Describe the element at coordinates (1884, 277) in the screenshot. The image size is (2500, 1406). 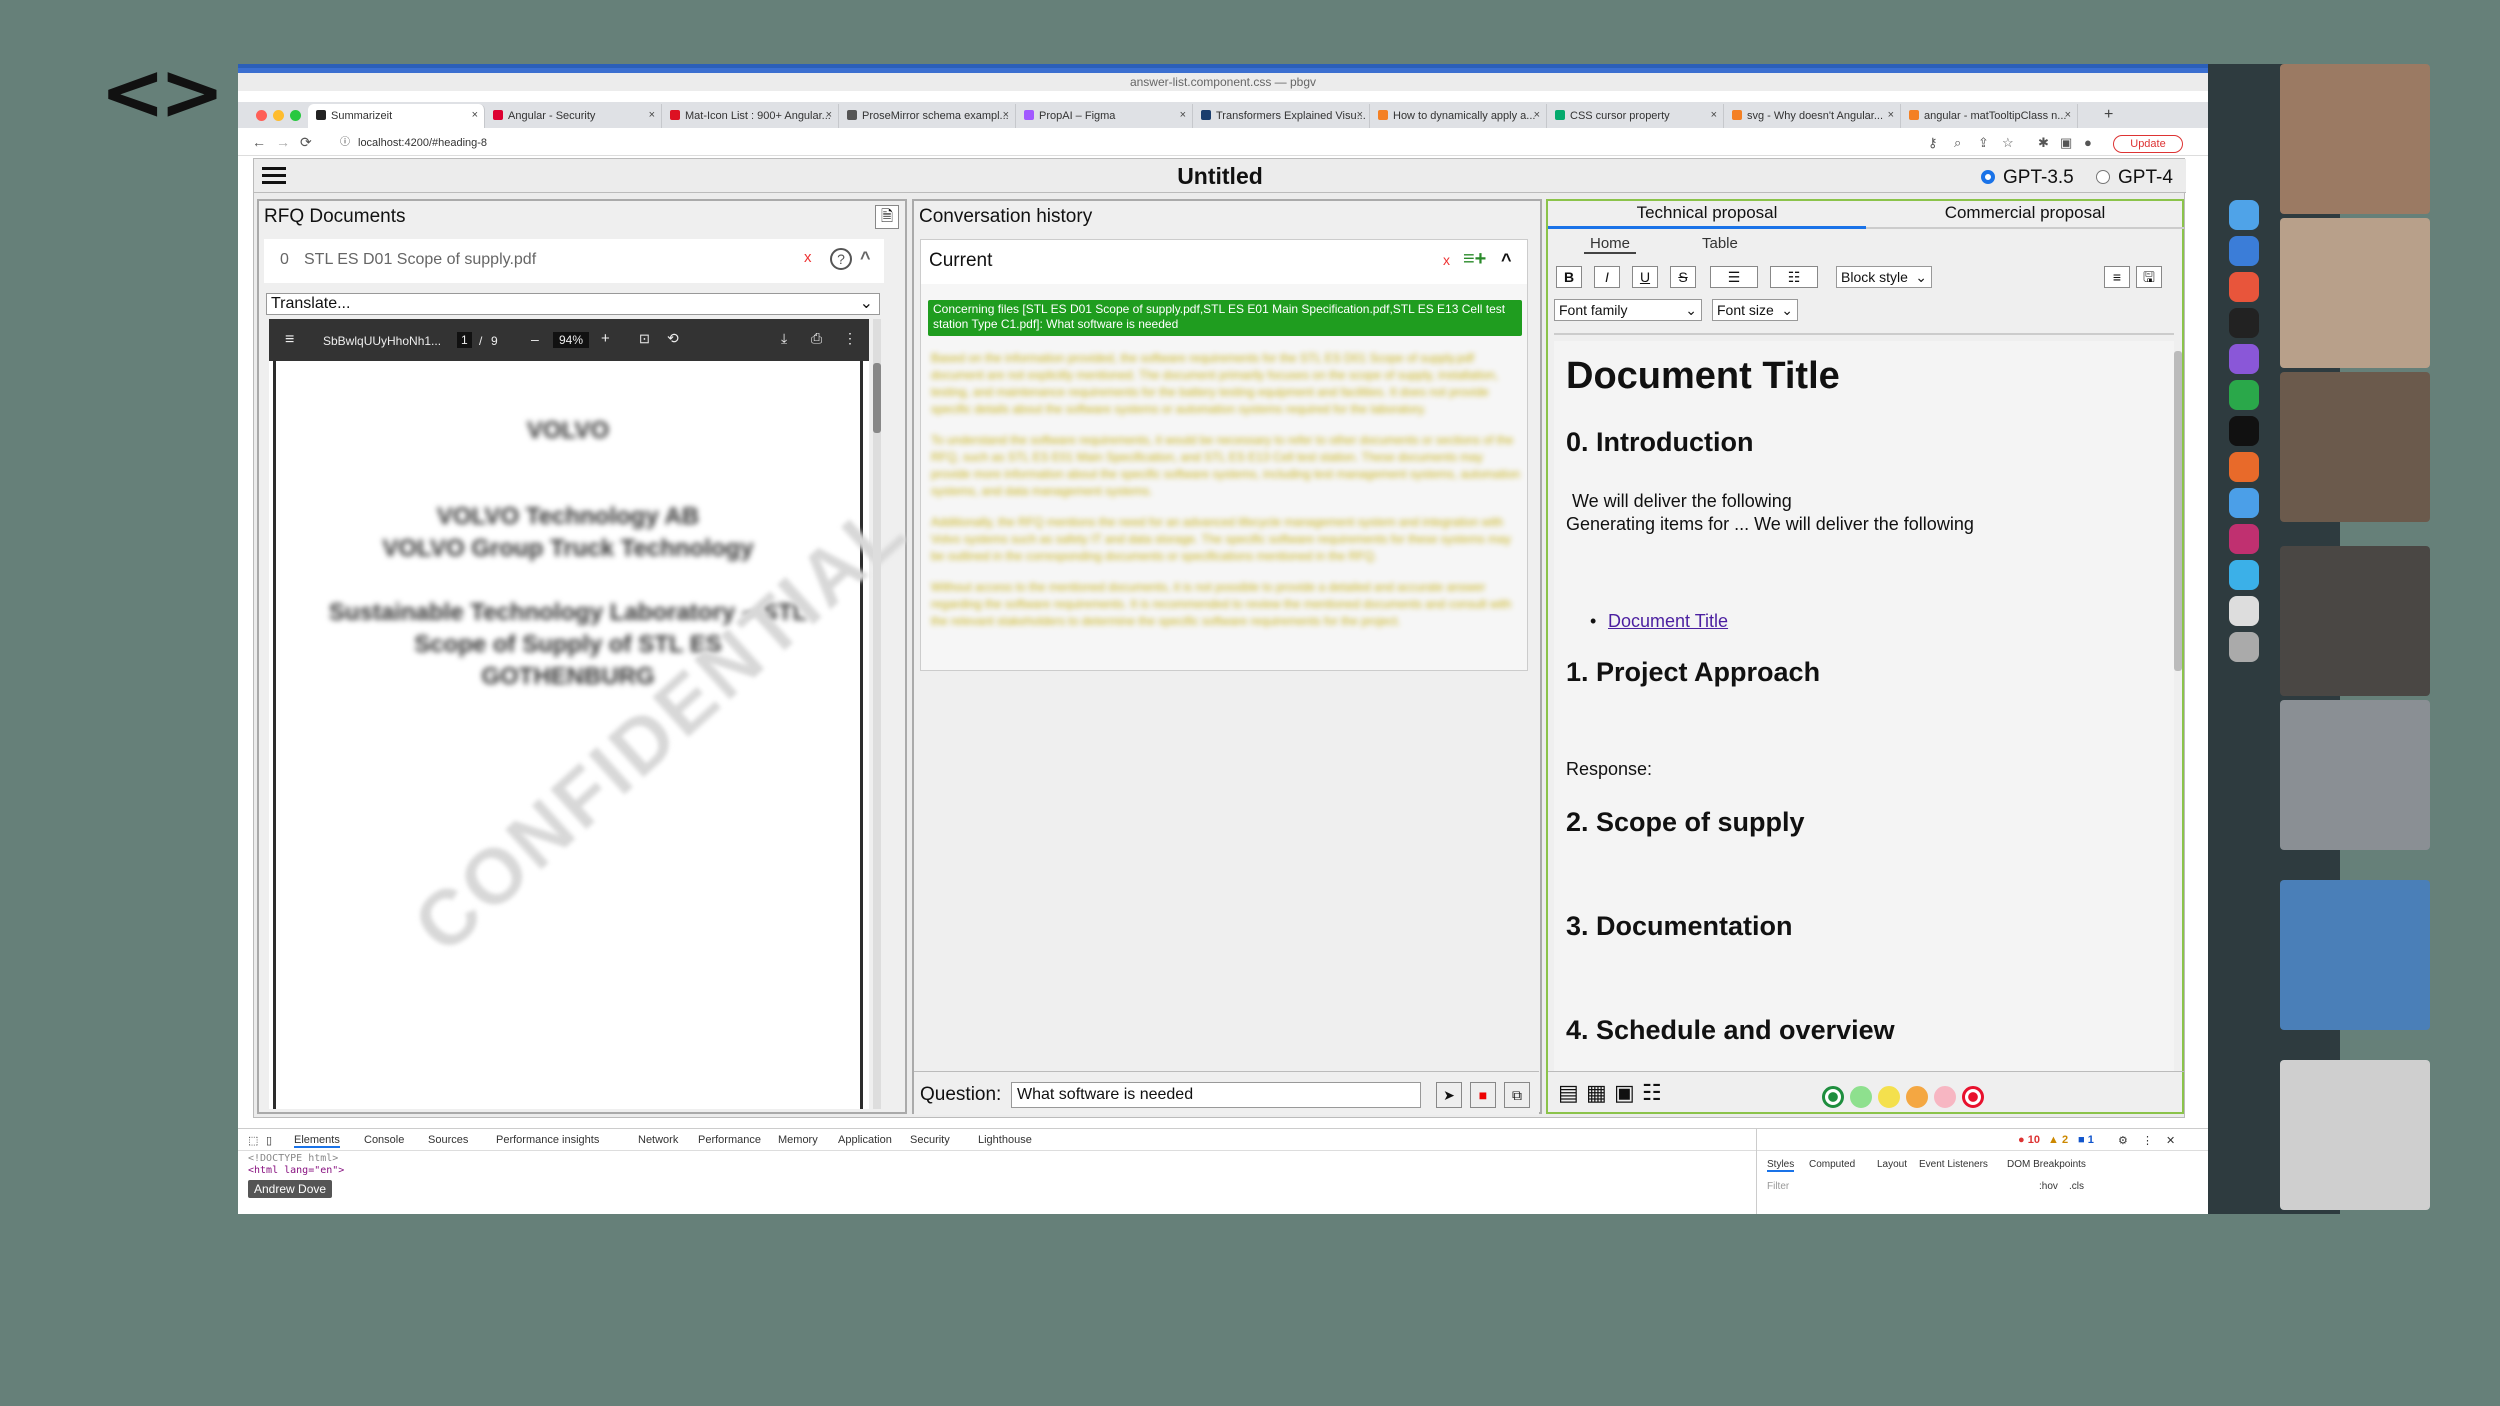
I see `block-style-select: Block style ⌄` at that location.